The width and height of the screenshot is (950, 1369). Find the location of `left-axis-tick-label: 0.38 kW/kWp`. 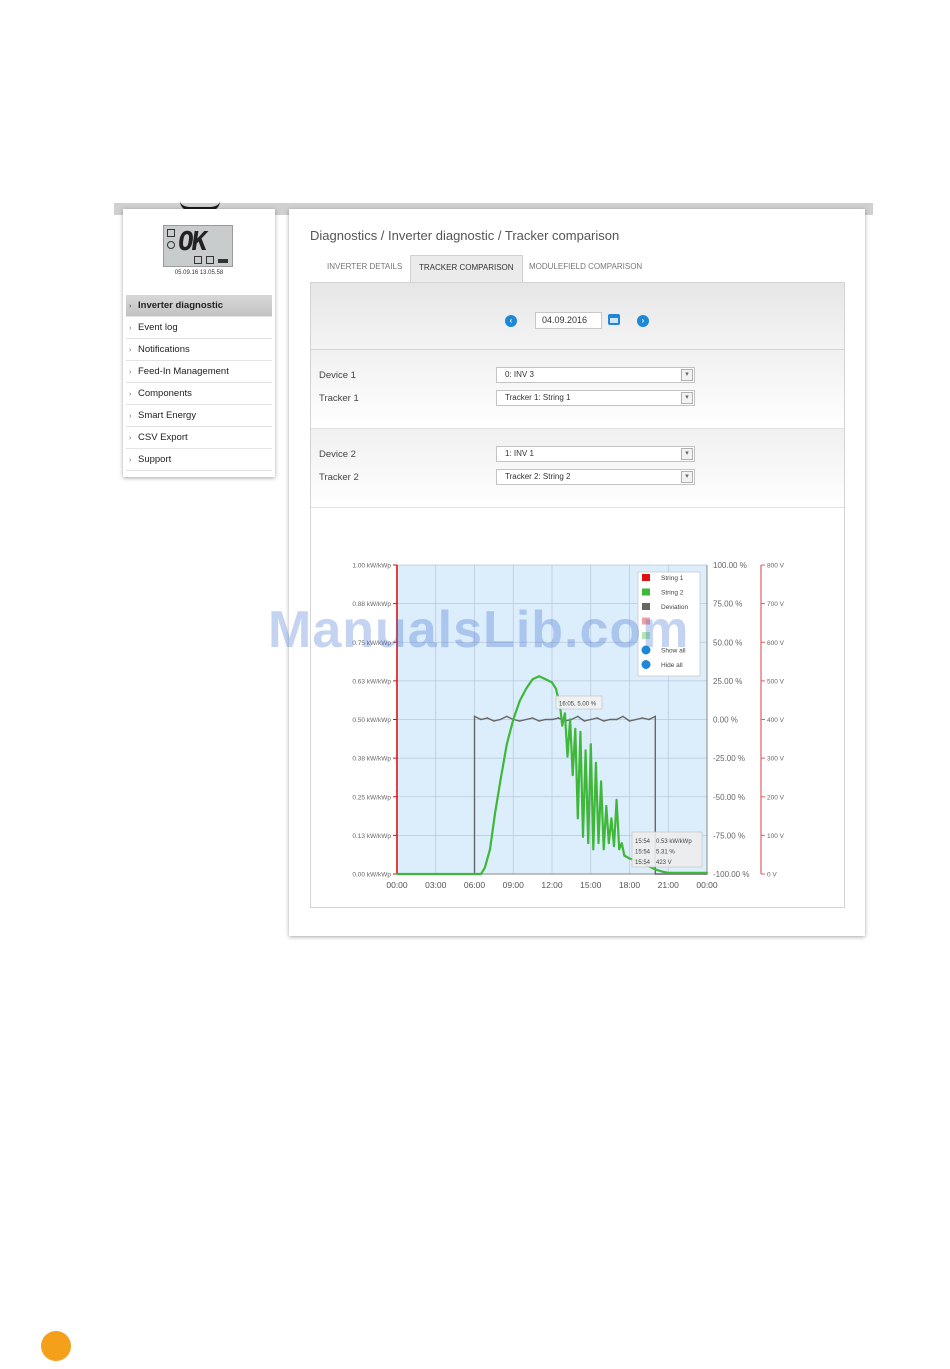

left-axis-tick-label: 0.38 kW/kWp is located at coordinates (371, 759).